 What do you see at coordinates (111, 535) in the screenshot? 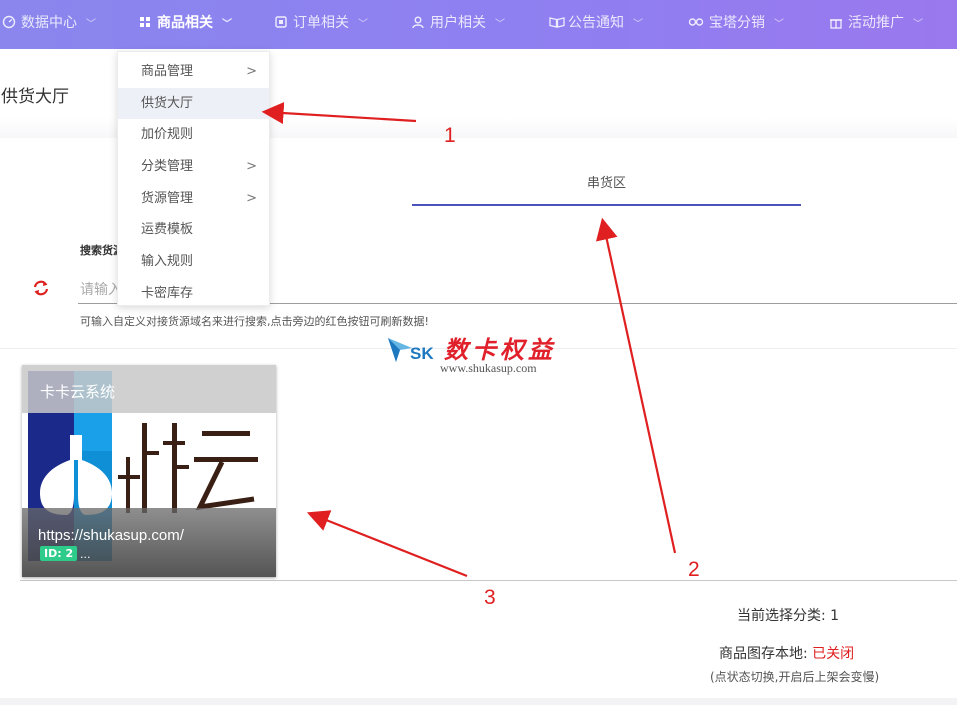
I see `supplier-url: https://shukasup.com/` at bounding box center [111, 535].